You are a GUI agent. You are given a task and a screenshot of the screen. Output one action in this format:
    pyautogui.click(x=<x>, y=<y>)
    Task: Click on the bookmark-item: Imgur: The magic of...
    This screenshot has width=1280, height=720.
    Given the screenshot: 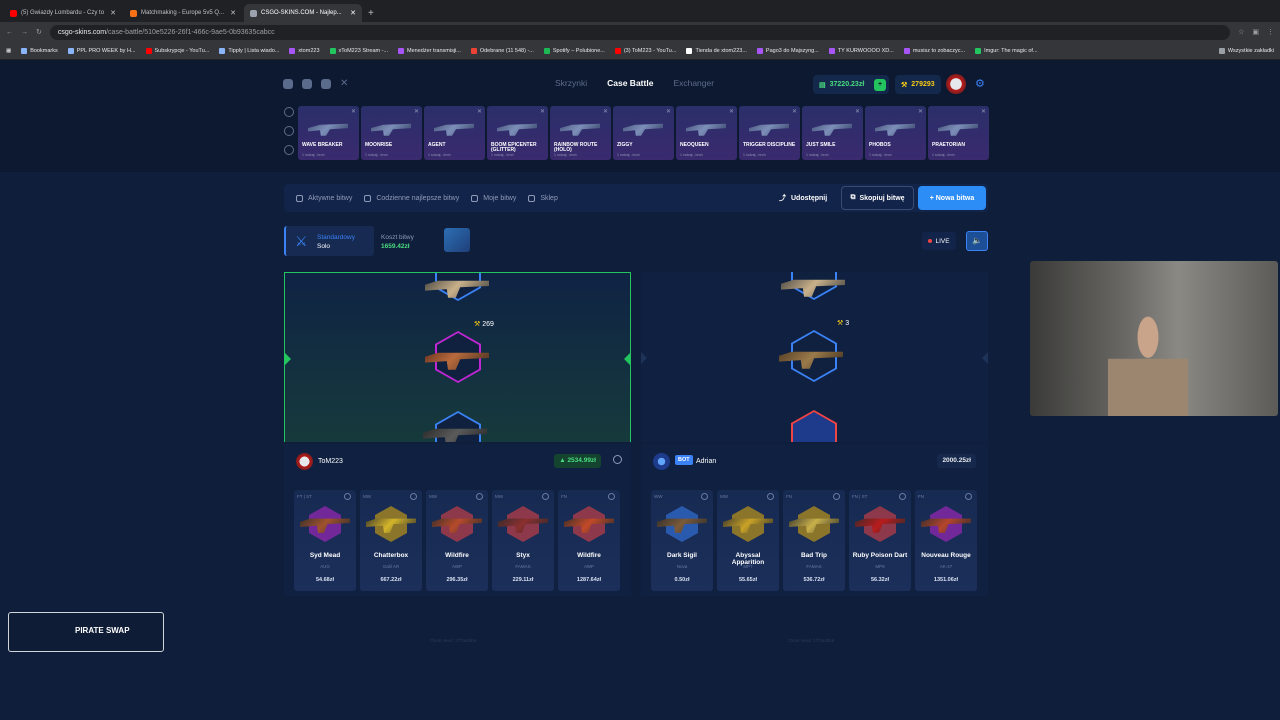 What is the action you would take?
    pyautogui.click(x=1006, y=50)
    